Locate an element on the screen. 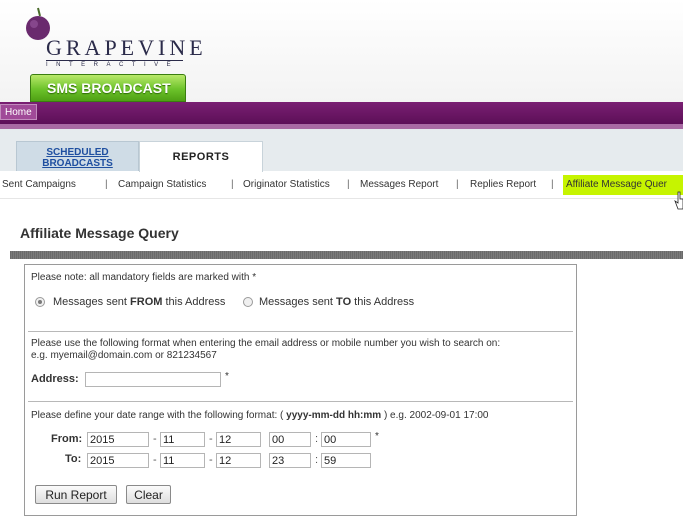 The height and width of the screenshot is (520, 683). tab-scheduled-label-1: SCHEDULED is located at coordinates (77, 152).